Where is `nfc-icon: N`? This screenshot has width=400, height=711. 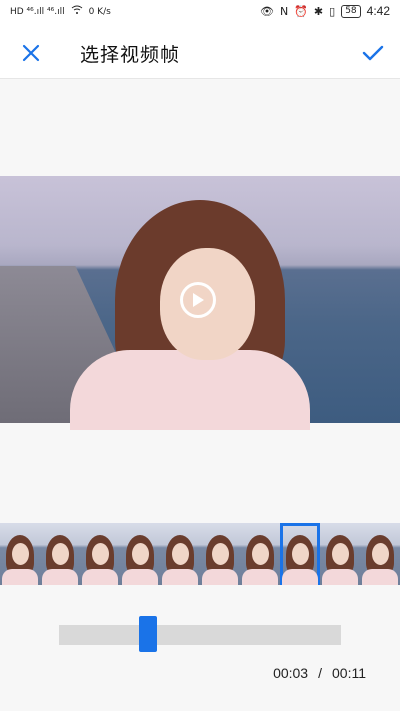 nfc-icon: N is located at coordinates (284, 11).